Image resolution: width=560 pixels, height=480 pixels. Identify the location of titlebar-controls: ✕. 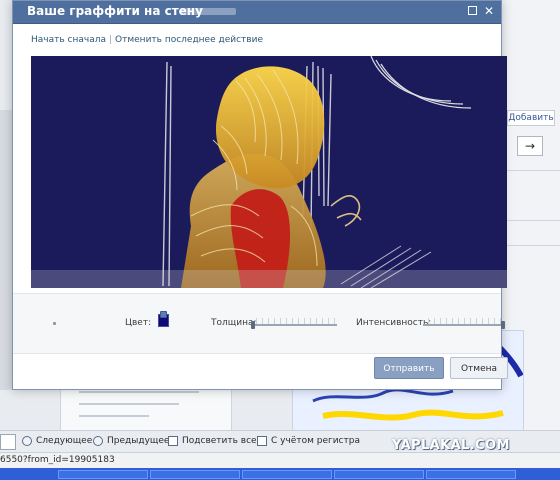
(481, 11).